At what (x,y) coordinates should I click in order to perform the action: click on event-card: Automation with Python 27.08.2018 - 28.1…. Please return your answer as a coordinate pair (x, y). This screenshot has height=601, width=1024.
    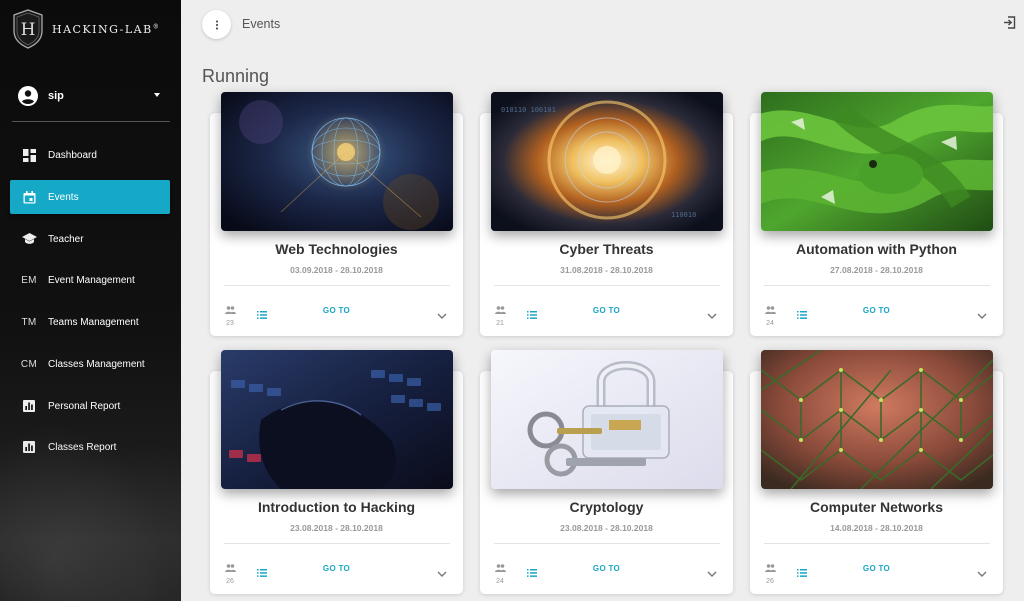
    Looking at the image, I should click on (876, 214).